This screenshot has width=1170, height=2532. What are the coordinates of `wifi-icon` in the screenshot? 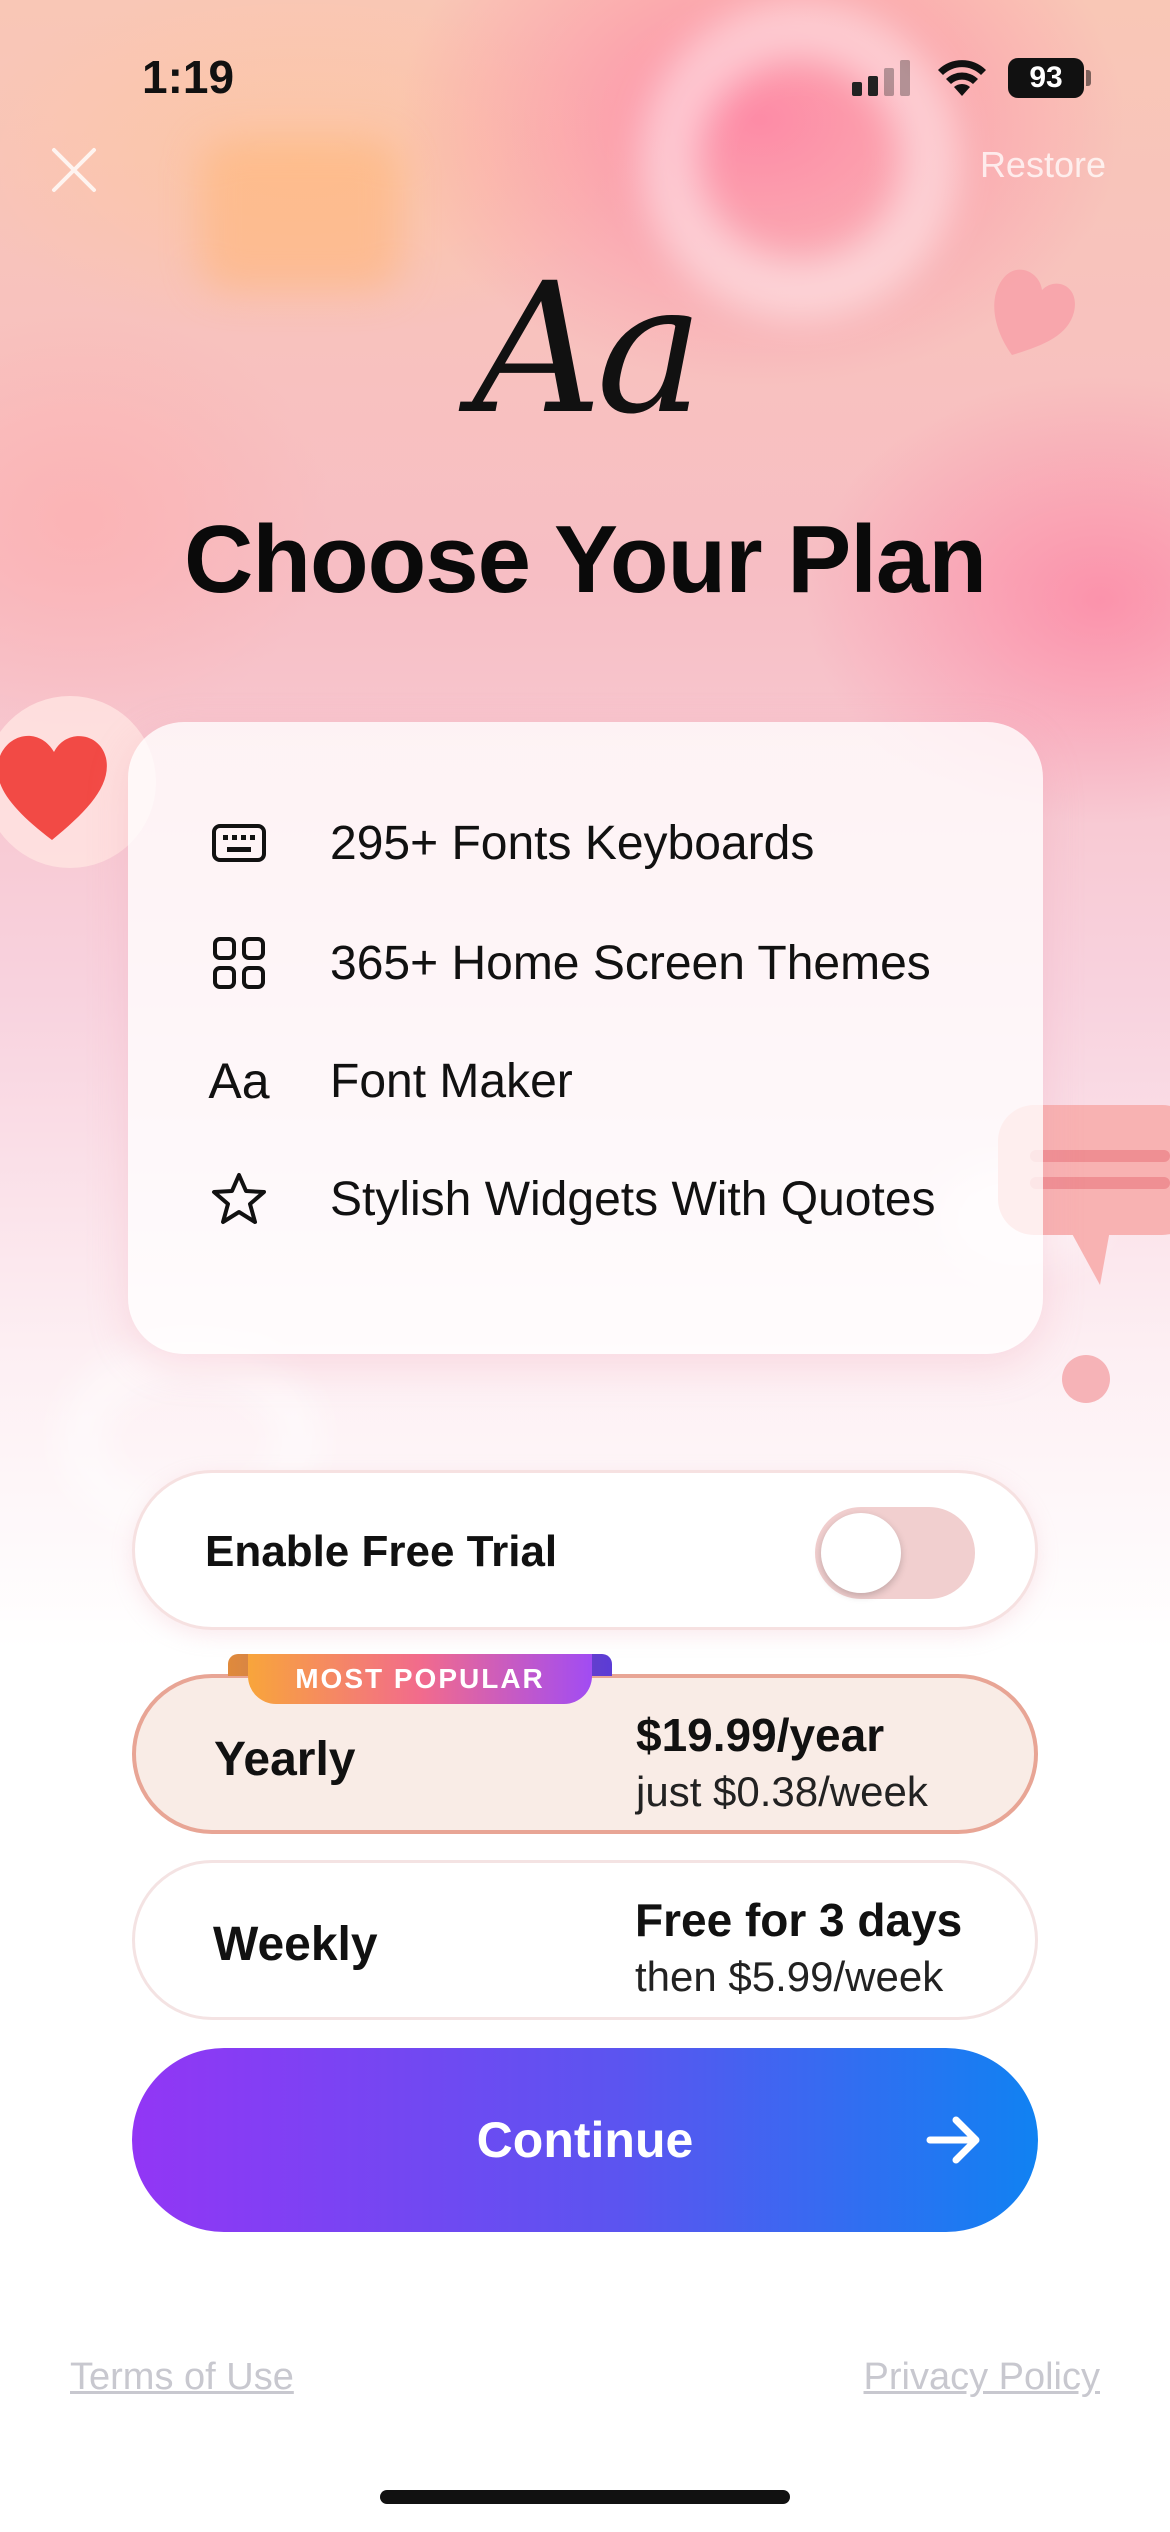 It's located at (962, 78).